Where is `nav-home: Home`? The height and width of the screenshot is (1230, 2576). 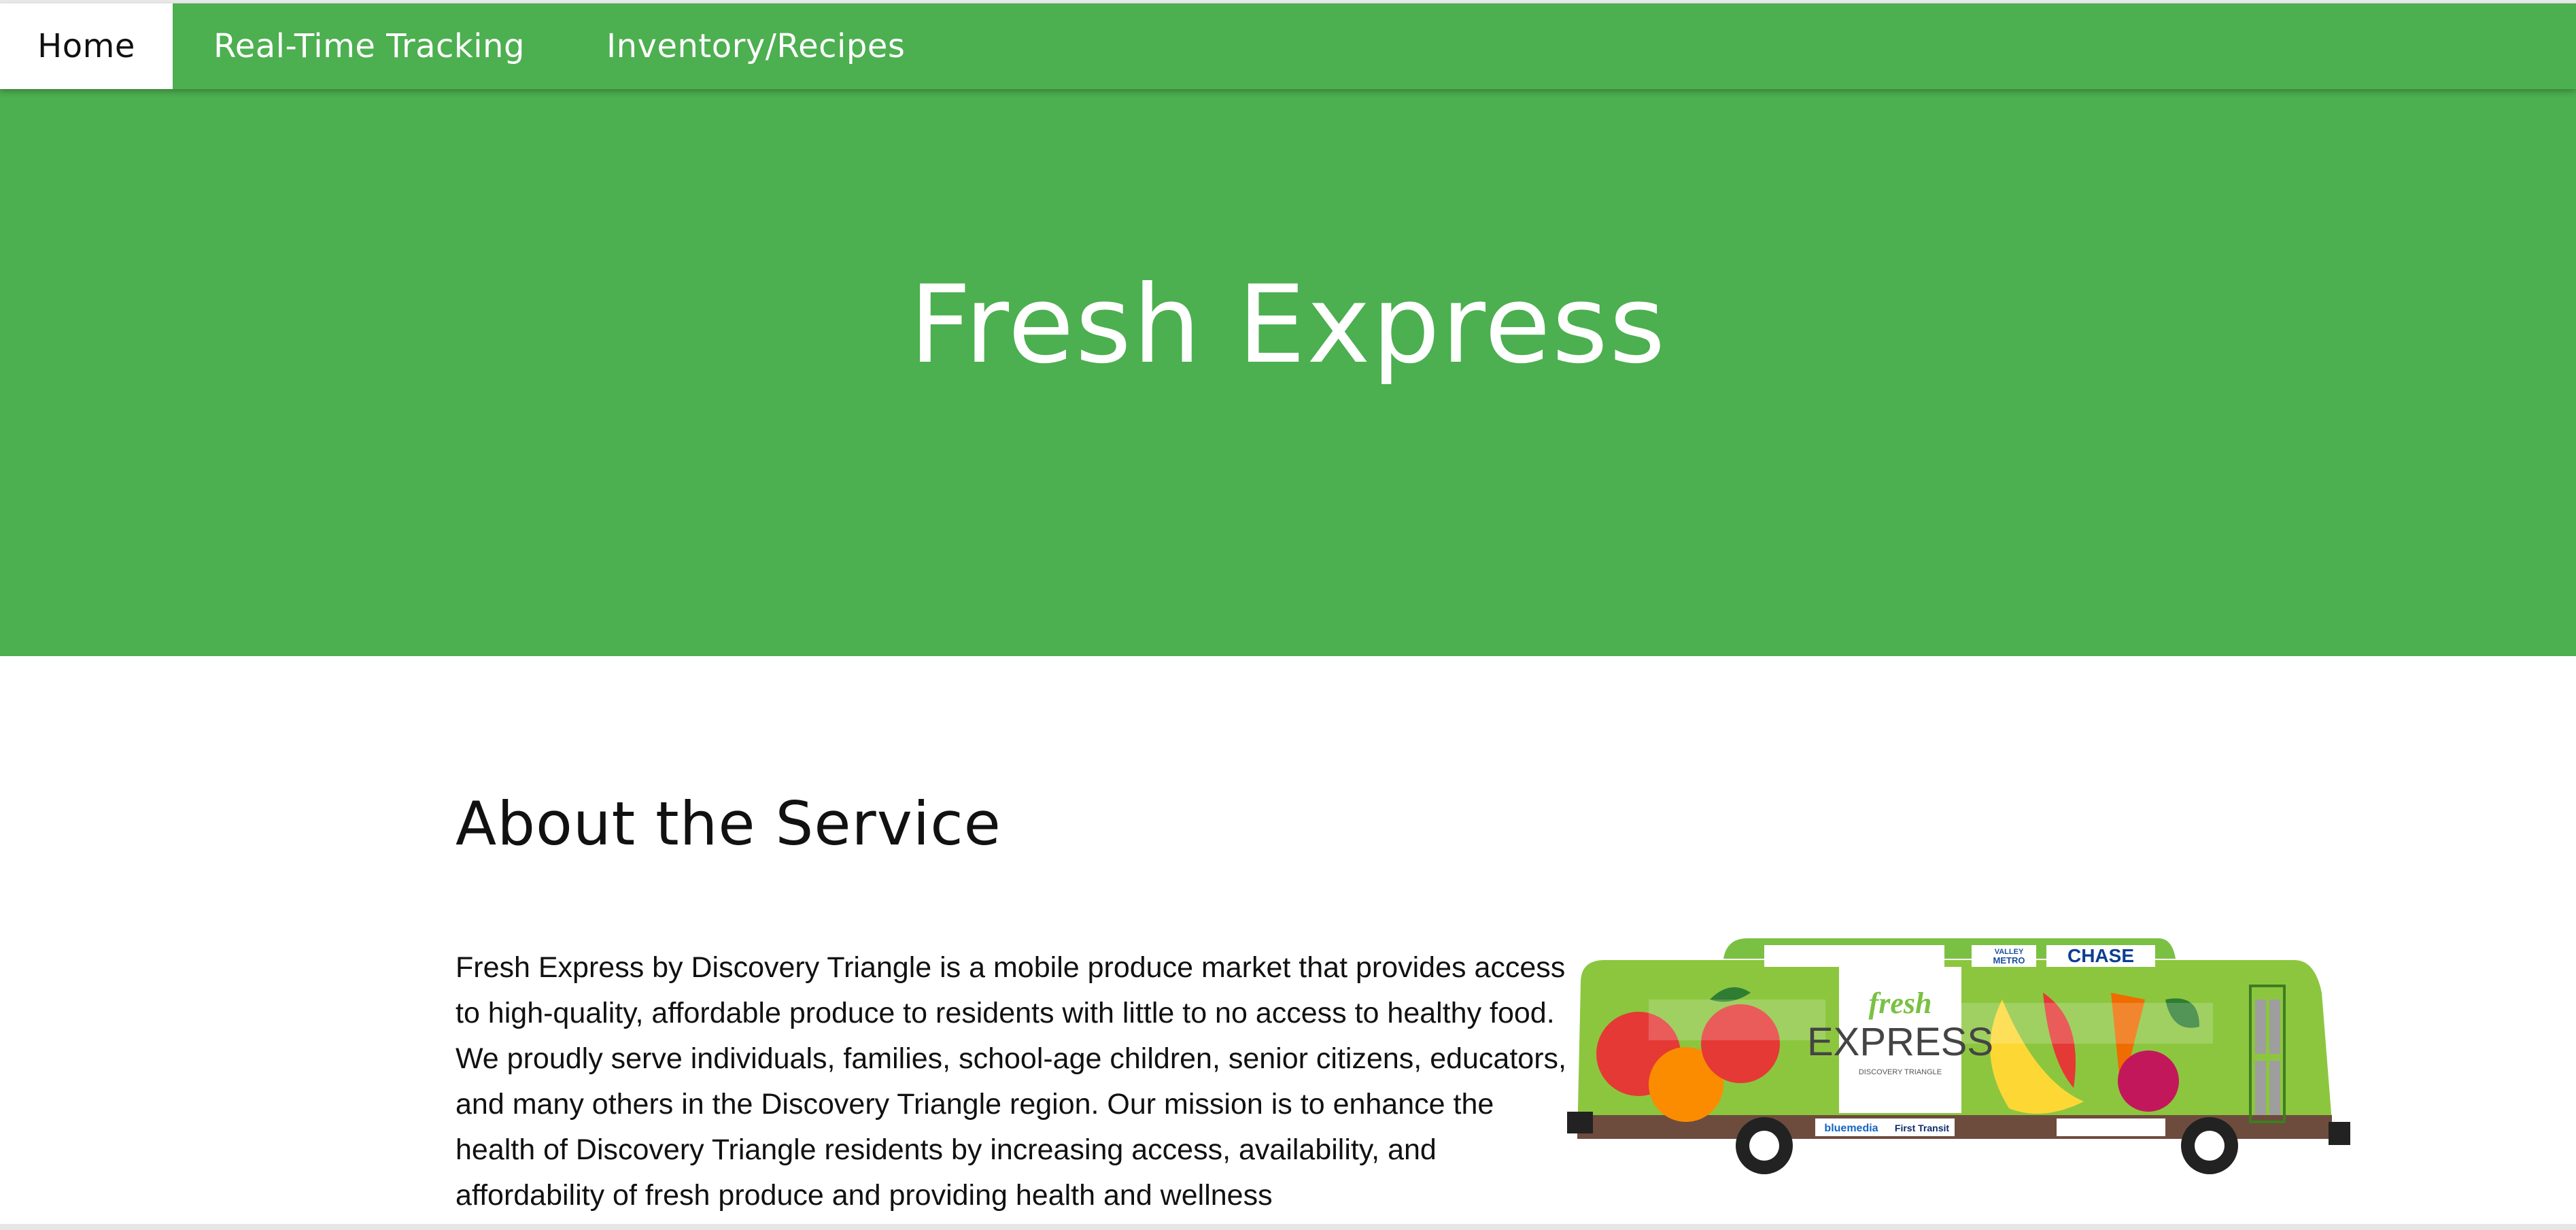 nav-home: Home is located at coordinates (86, 46).